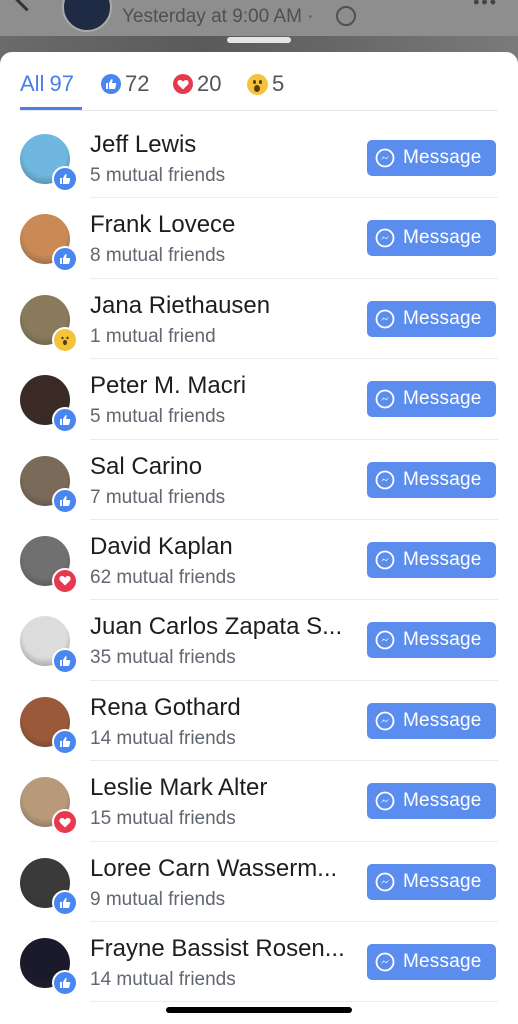 The image size is (518, 1024). I want to click on person-name: Jana Riethausen, so click(226, 306).